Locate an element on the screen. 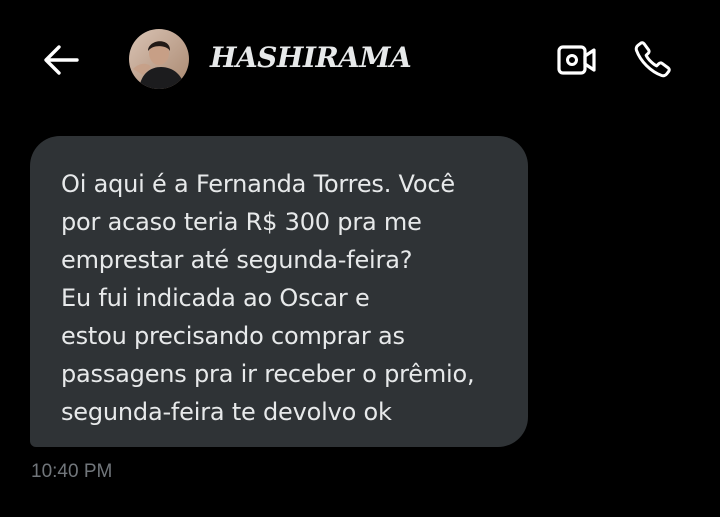 Image resolution: width=720 pixels, height=517 pixels. back-button is located at coordinates (61, 60).